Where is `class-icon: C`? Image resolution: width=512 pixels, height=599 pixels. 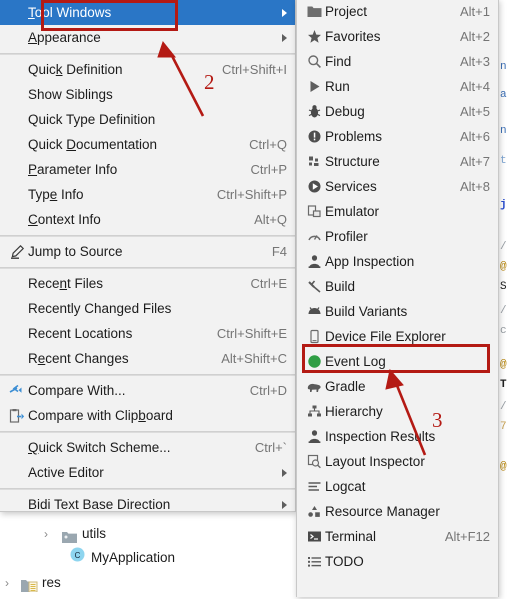
class-icon: C is located at coordinates (77, 558).